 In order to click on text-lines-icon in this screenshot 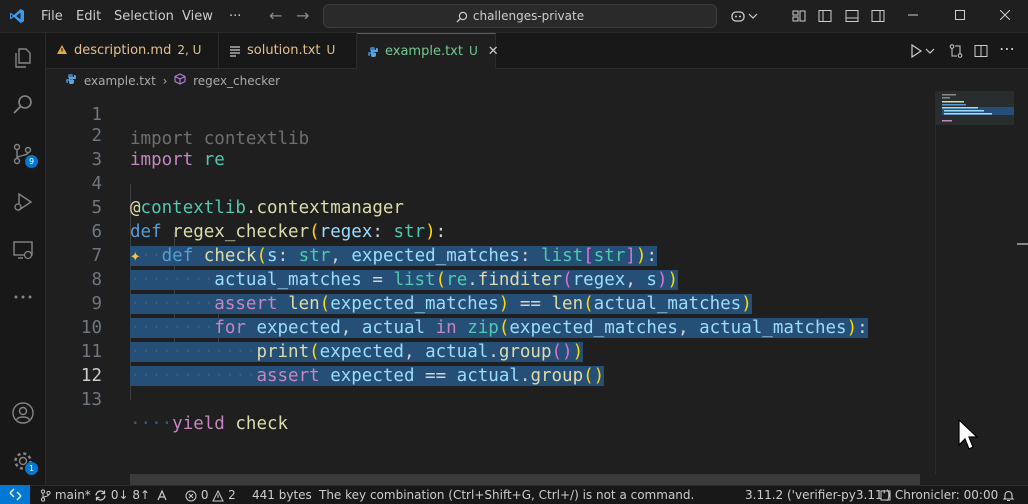, I will do `click(235, 51)`.